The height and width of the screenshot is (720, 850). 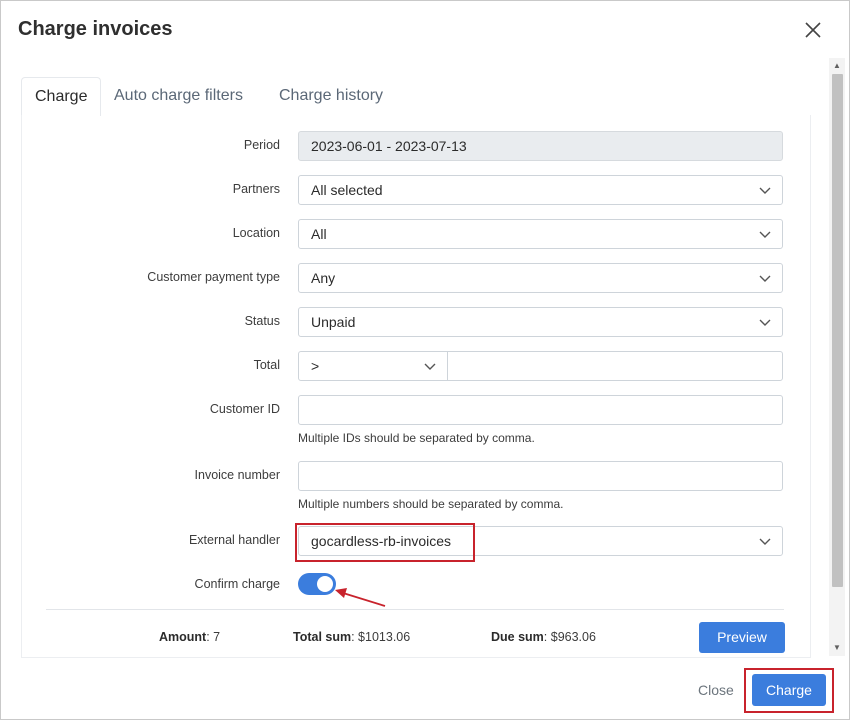 What do you see at coordinates (569, 637) in the screenshot?
I see `due-sum-value: : $963.06` at bounding box center [569, 637].